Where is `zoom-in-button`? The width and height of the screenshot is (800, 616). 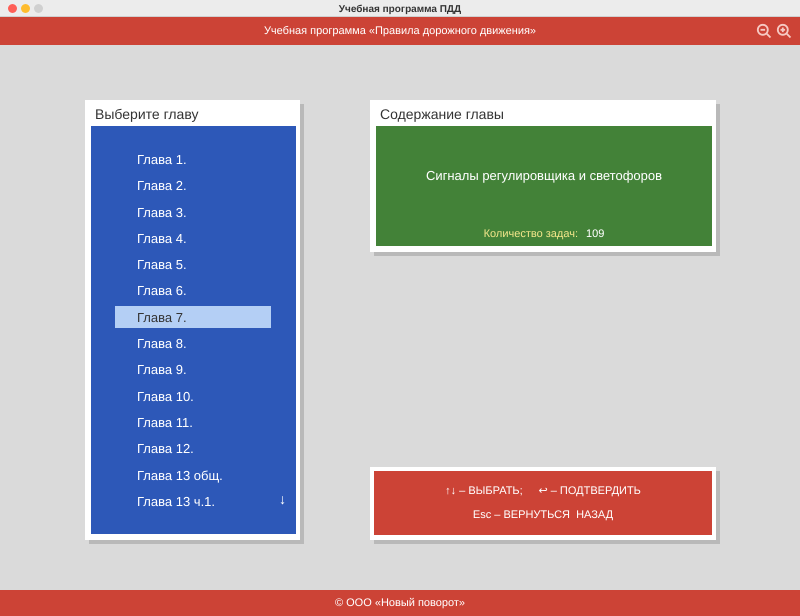 zoom-in-button is located at coordinates (784, 31).